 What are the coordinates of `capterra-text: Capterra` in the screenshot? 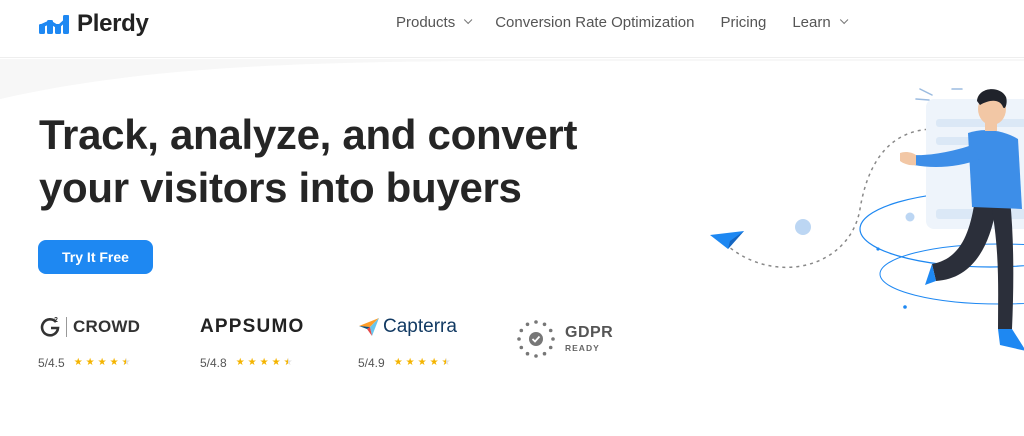 It's located at (420, 326).